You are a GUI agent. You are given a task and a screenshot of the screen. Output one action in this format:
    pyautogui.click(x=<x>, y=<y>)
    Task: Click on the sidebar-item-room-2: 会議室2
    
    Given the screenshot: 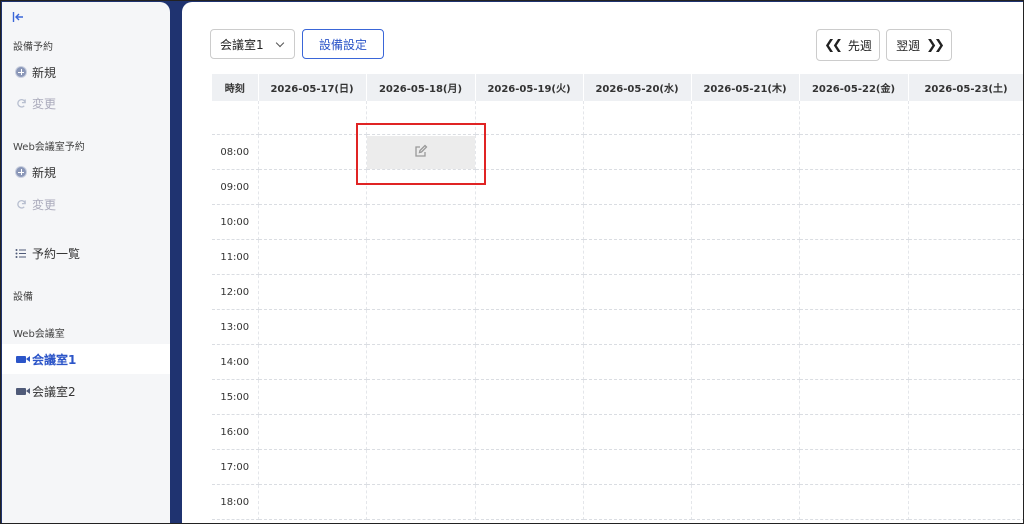 What is the action you would take?
    pyautogui.click(x=86, y=391)
    